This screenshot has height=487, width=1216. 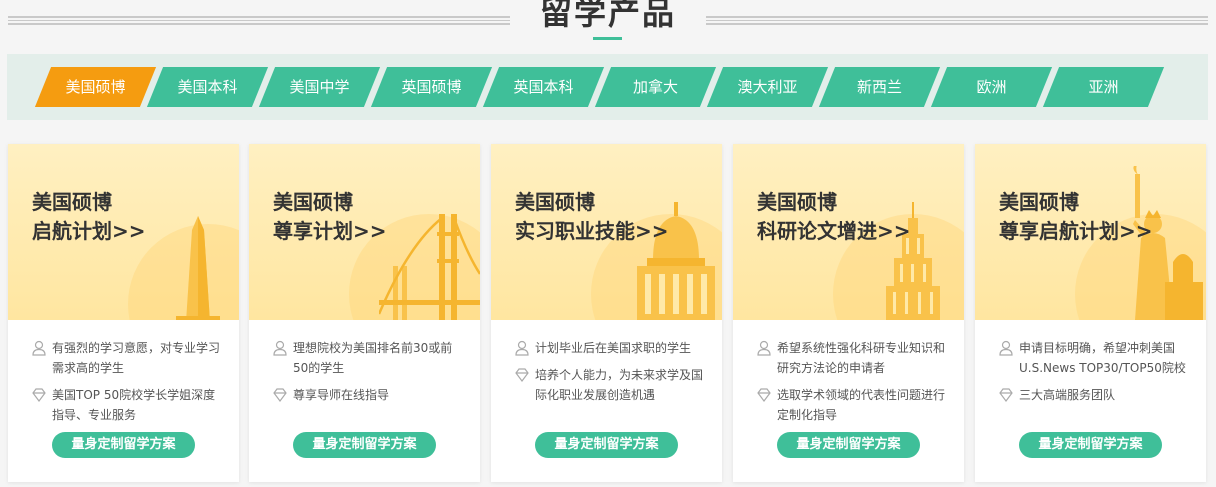 What do you see at coordinates (429, 267) in the screenshot?
I see `golden-gate-bridge-icon` at bounding box center [429, 267].